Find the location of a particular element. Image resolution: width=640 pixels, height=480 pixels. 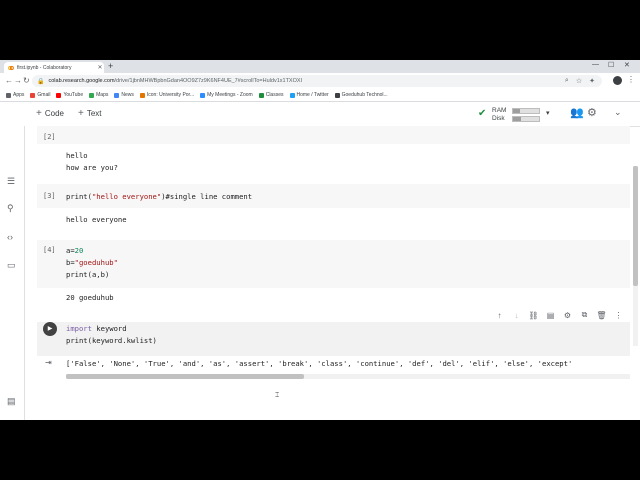

search-icon: ⚲ is located at coordinates (10, 208).